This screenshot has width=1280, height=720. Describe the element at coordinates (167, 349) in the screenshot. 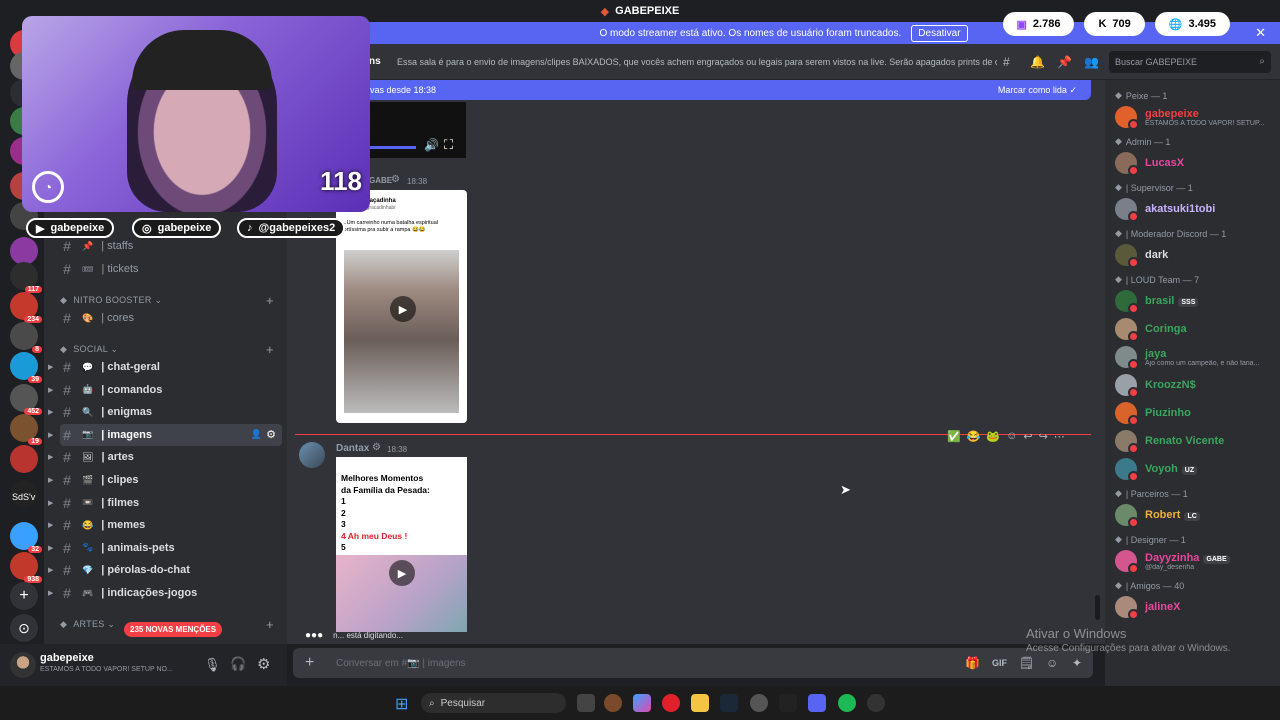

I see `category-header: ◆ SOCIAL ⌄ +` at that location.